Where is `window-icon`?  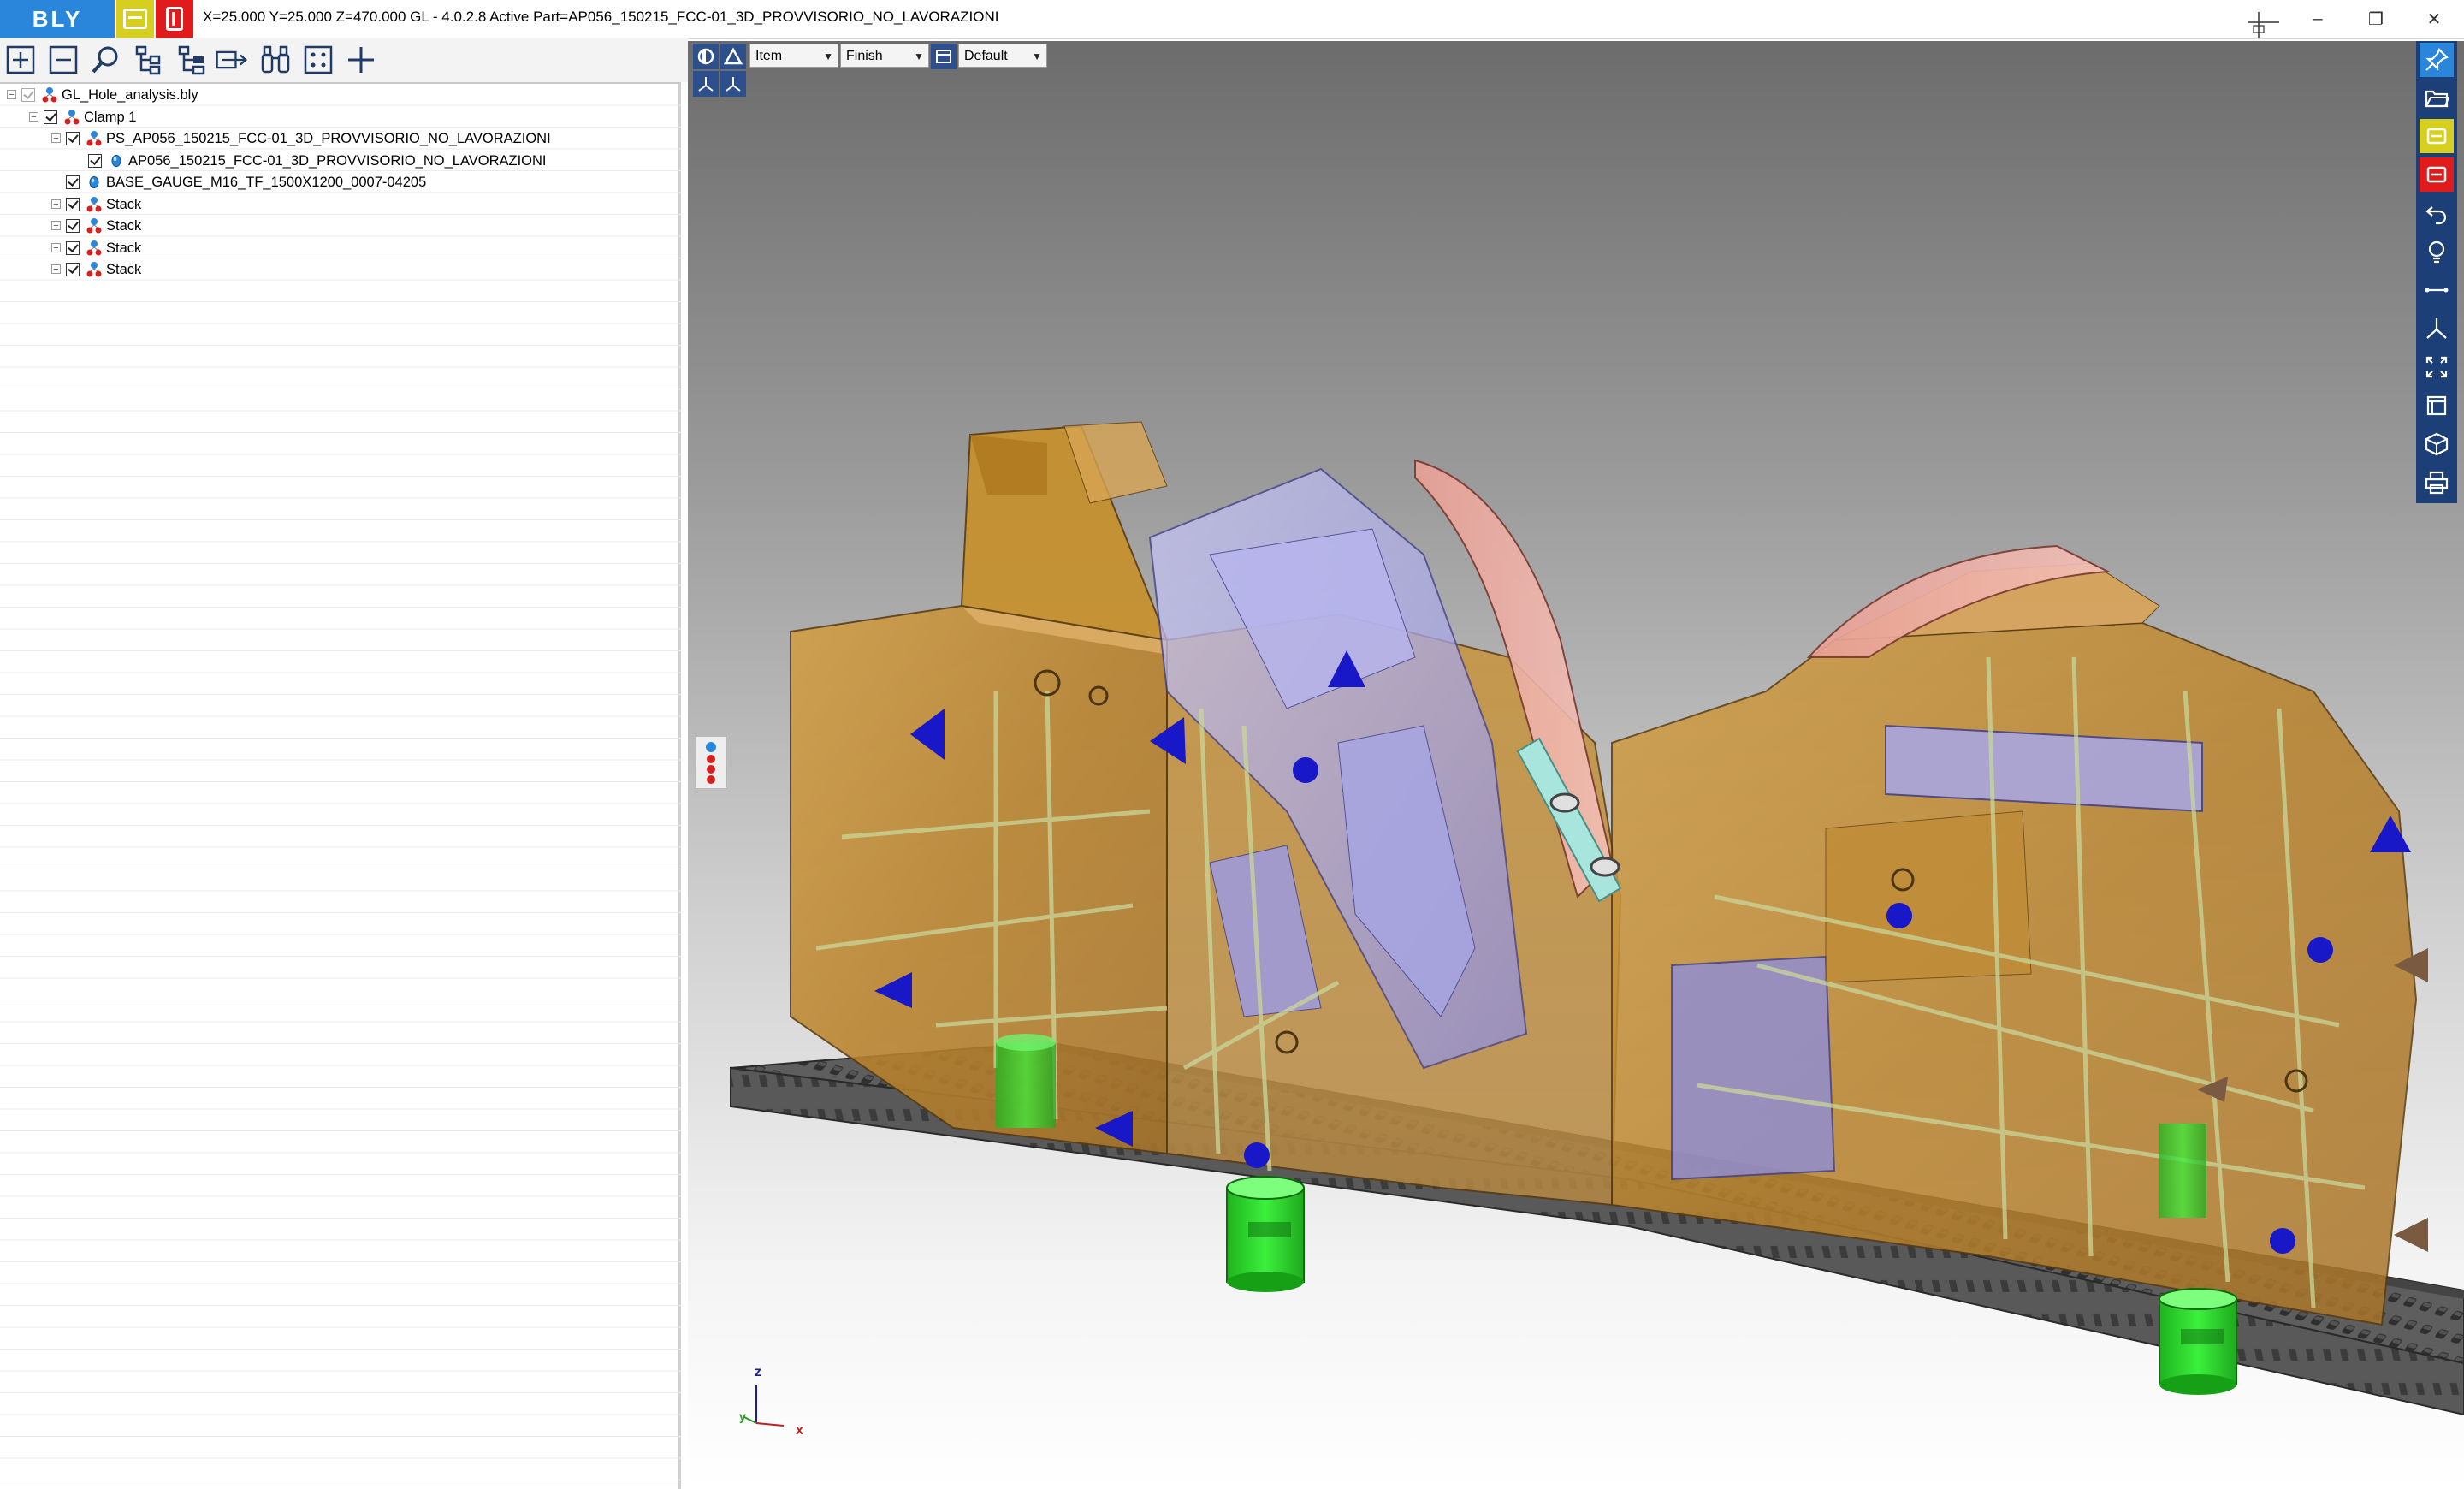 window-icon is located at coordinates (2437, 406).